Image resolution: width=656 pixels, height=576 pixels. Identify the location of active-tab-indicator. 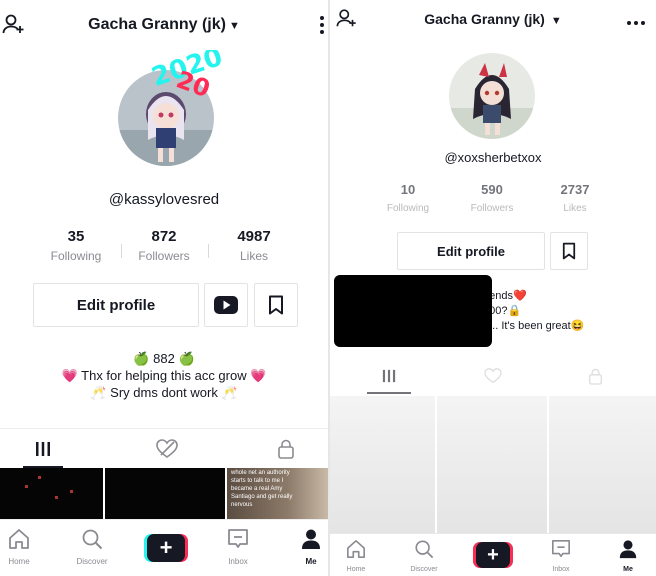
(389, 393).